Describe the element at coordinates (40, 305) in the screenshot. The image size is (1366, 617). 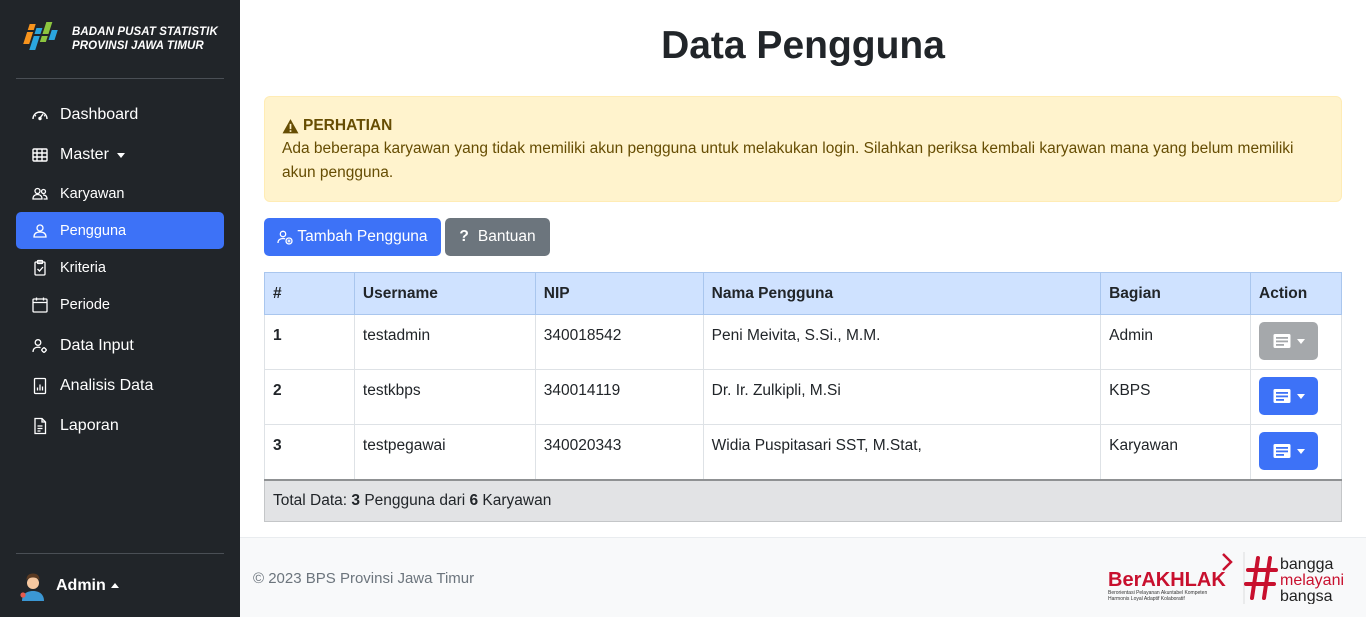
I see `calendar-icon` at that location.